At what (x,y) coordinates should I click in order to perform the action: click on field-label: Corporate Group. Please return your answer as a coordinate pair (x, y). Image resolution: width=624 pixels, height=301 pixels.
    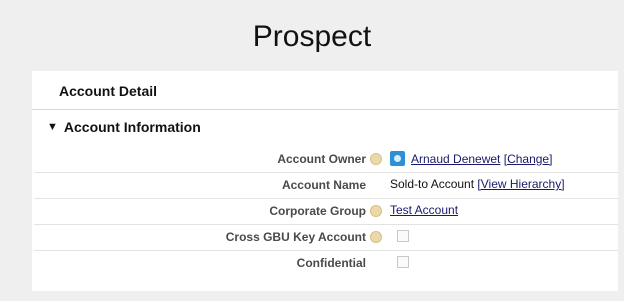
    Looking at the image, I should click on (317, 211).